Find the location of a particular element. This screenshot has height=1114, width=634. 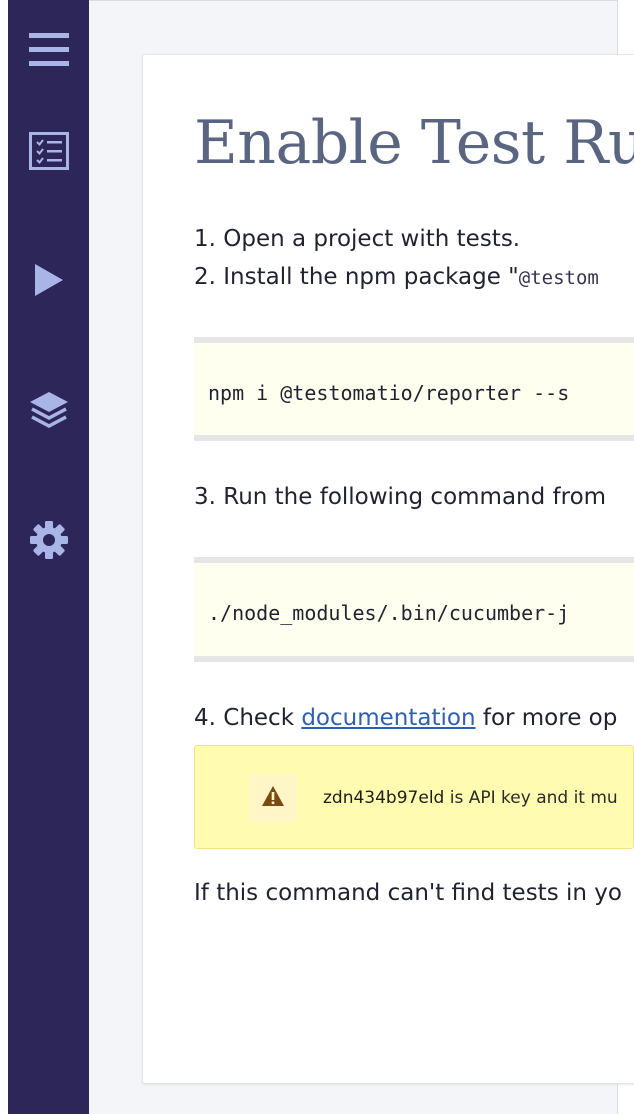

layers-icon is located at coordinates (49, 410).